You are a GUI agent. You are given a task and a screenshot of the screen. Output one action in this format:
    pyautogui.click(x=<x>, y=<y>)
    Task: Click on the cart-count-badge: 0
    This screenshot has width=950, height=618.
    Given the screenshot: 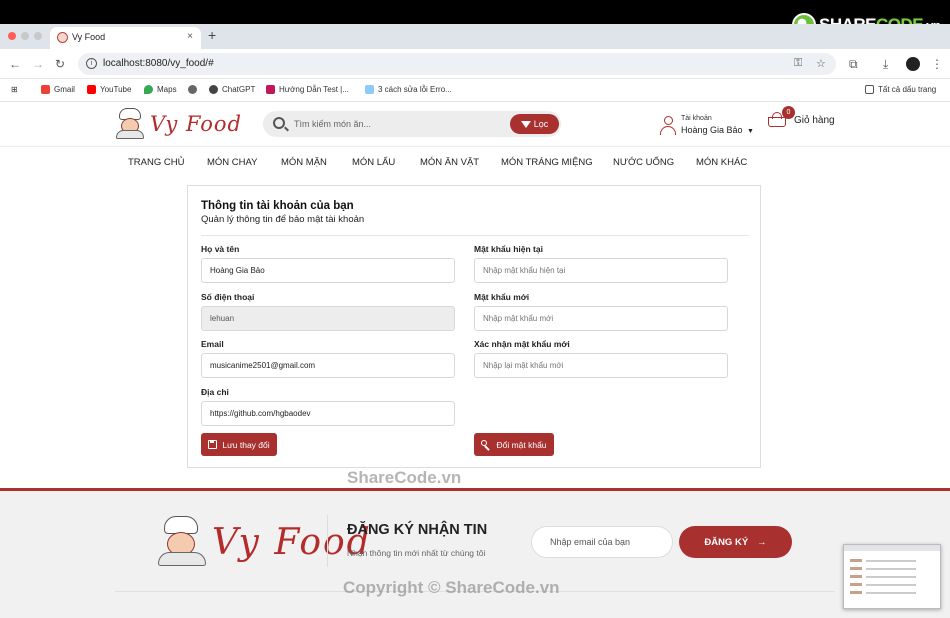 What is the action you would take?
    pyautogui.click(x=788, y=112)
    